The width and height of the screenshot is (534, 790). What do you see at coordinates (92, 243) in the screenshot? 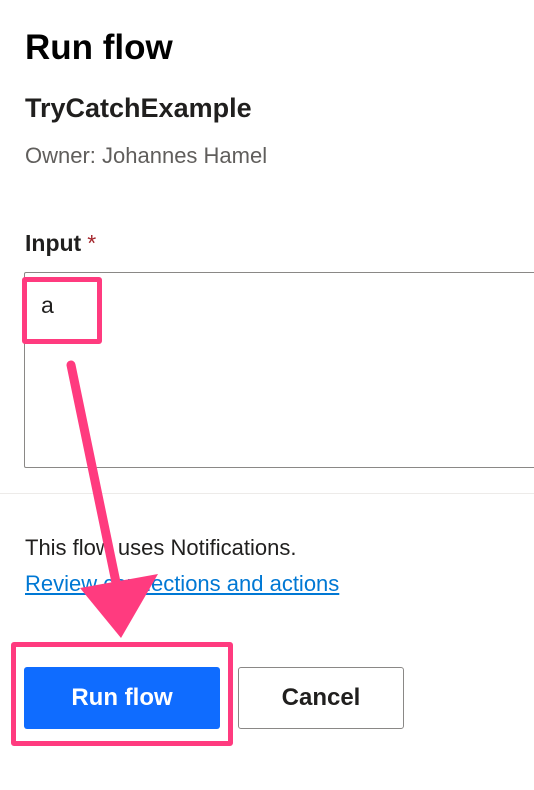
I see `required-marker: *` at bounding box center [92, 243].